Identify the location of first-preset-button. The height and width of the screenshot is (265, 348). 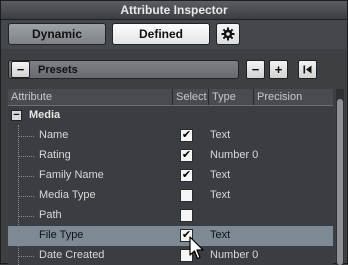
(307, 69).